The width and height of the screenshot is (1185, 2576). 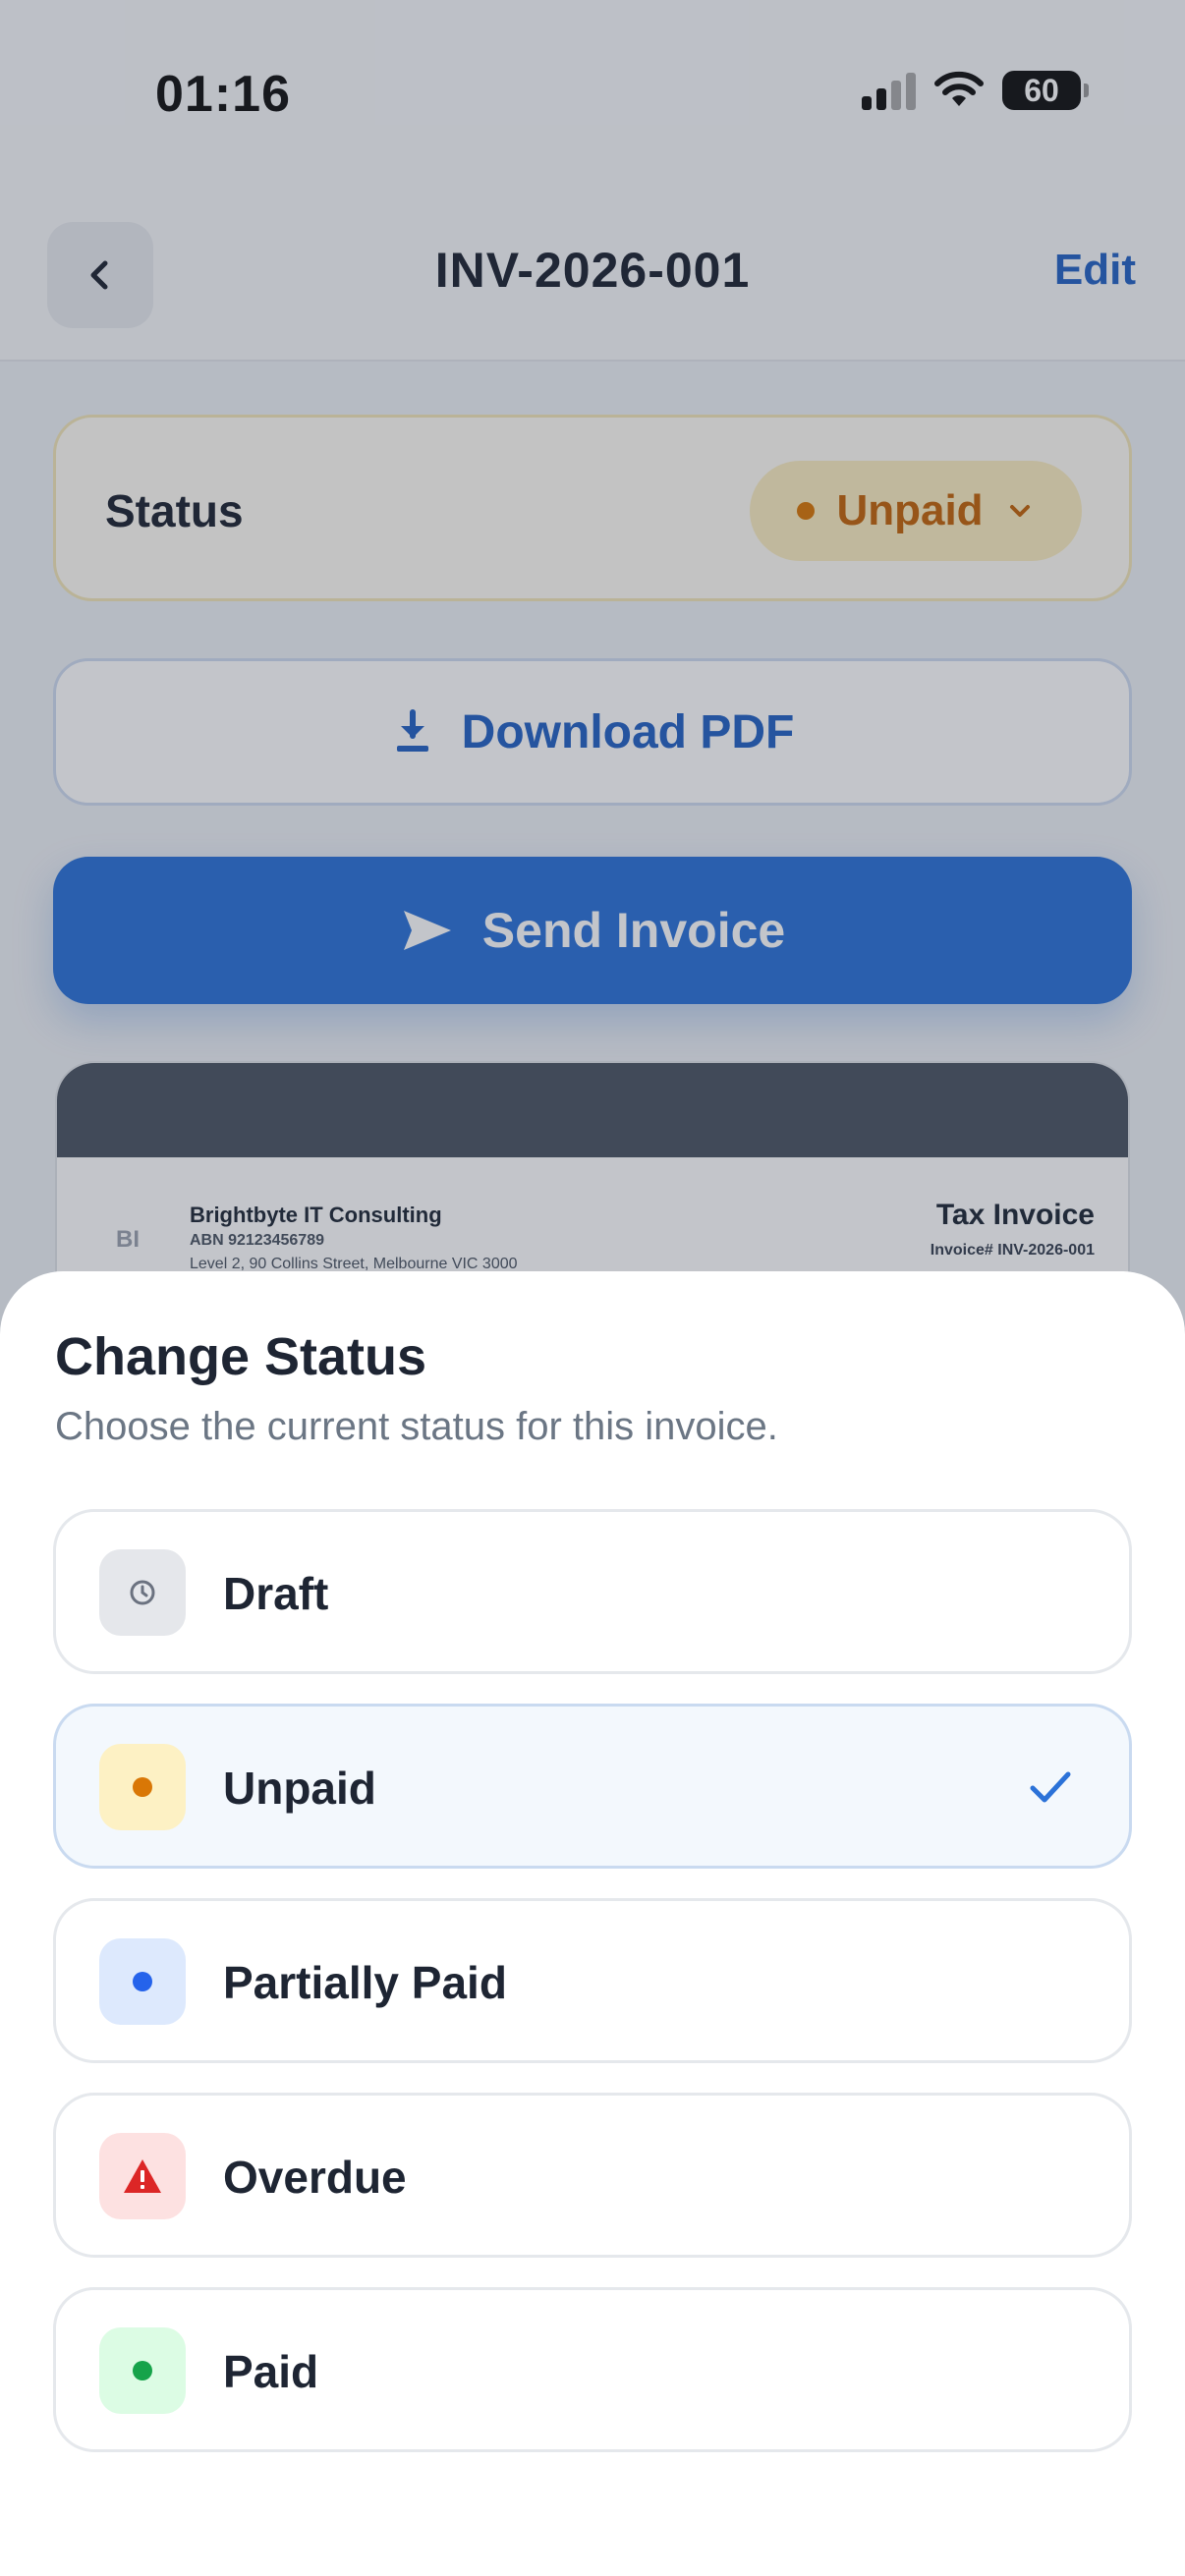 What do you see at coordinates (592, 1786) in the screenshot?
I see `status-option-unpaid: Unpaid` at bounding box center [592, 1786].